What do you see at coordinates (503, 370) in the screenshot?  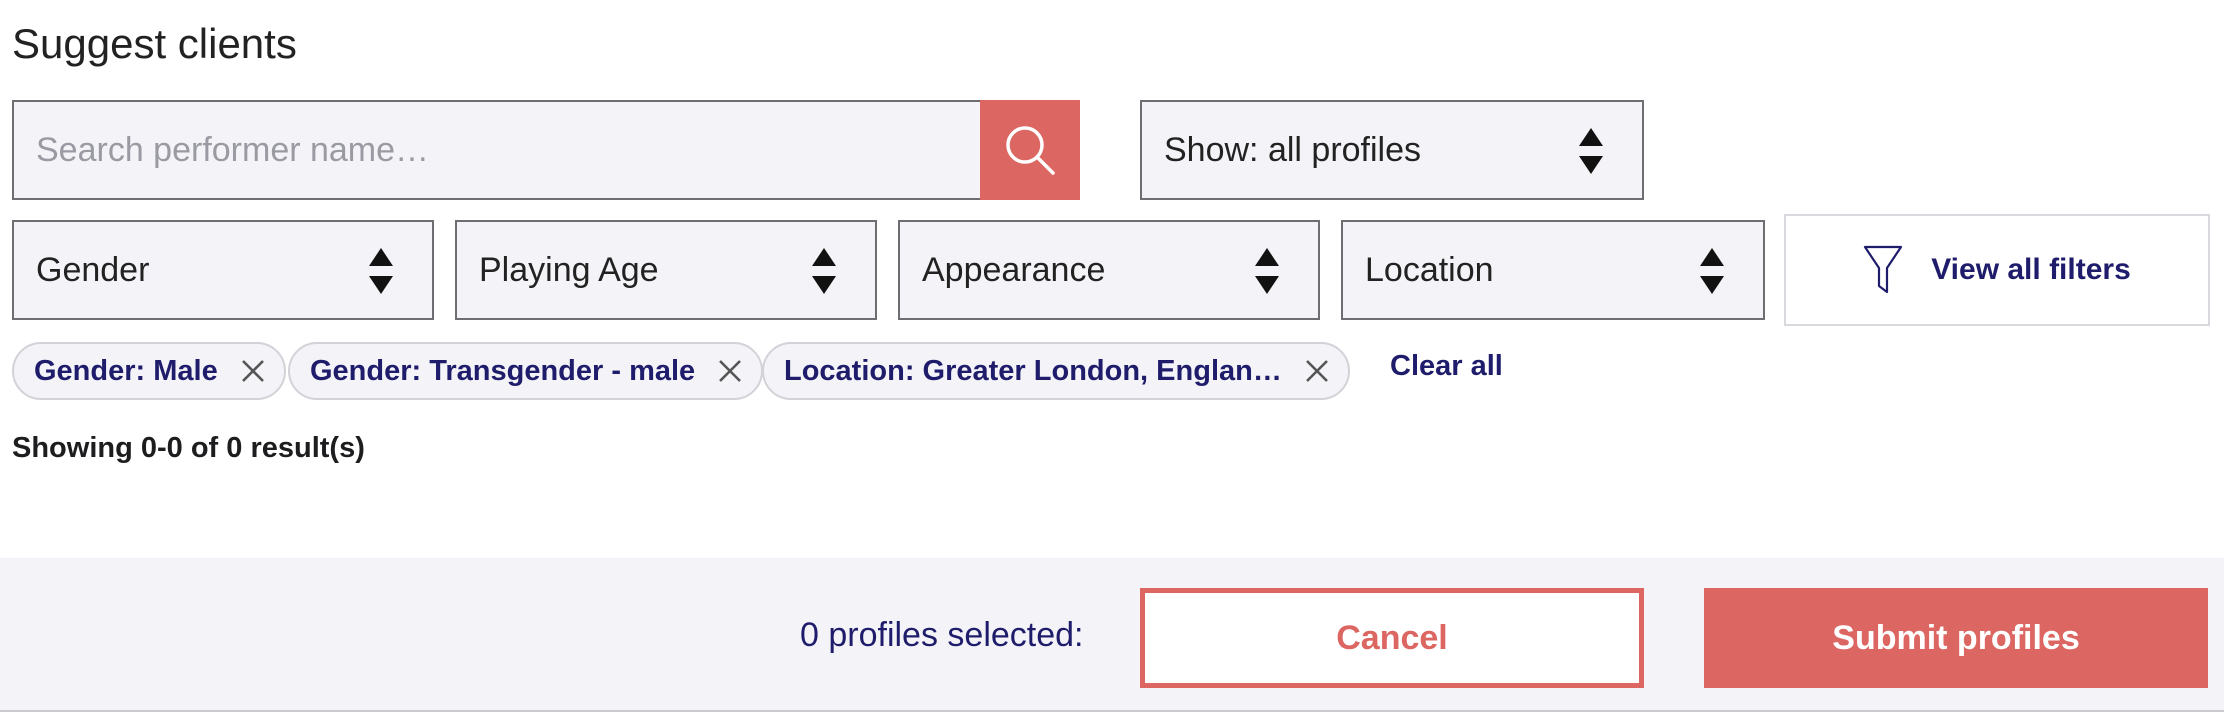 I see `filter-chip-label: Gender: Transgender - male` at bounding box center [503, 370].